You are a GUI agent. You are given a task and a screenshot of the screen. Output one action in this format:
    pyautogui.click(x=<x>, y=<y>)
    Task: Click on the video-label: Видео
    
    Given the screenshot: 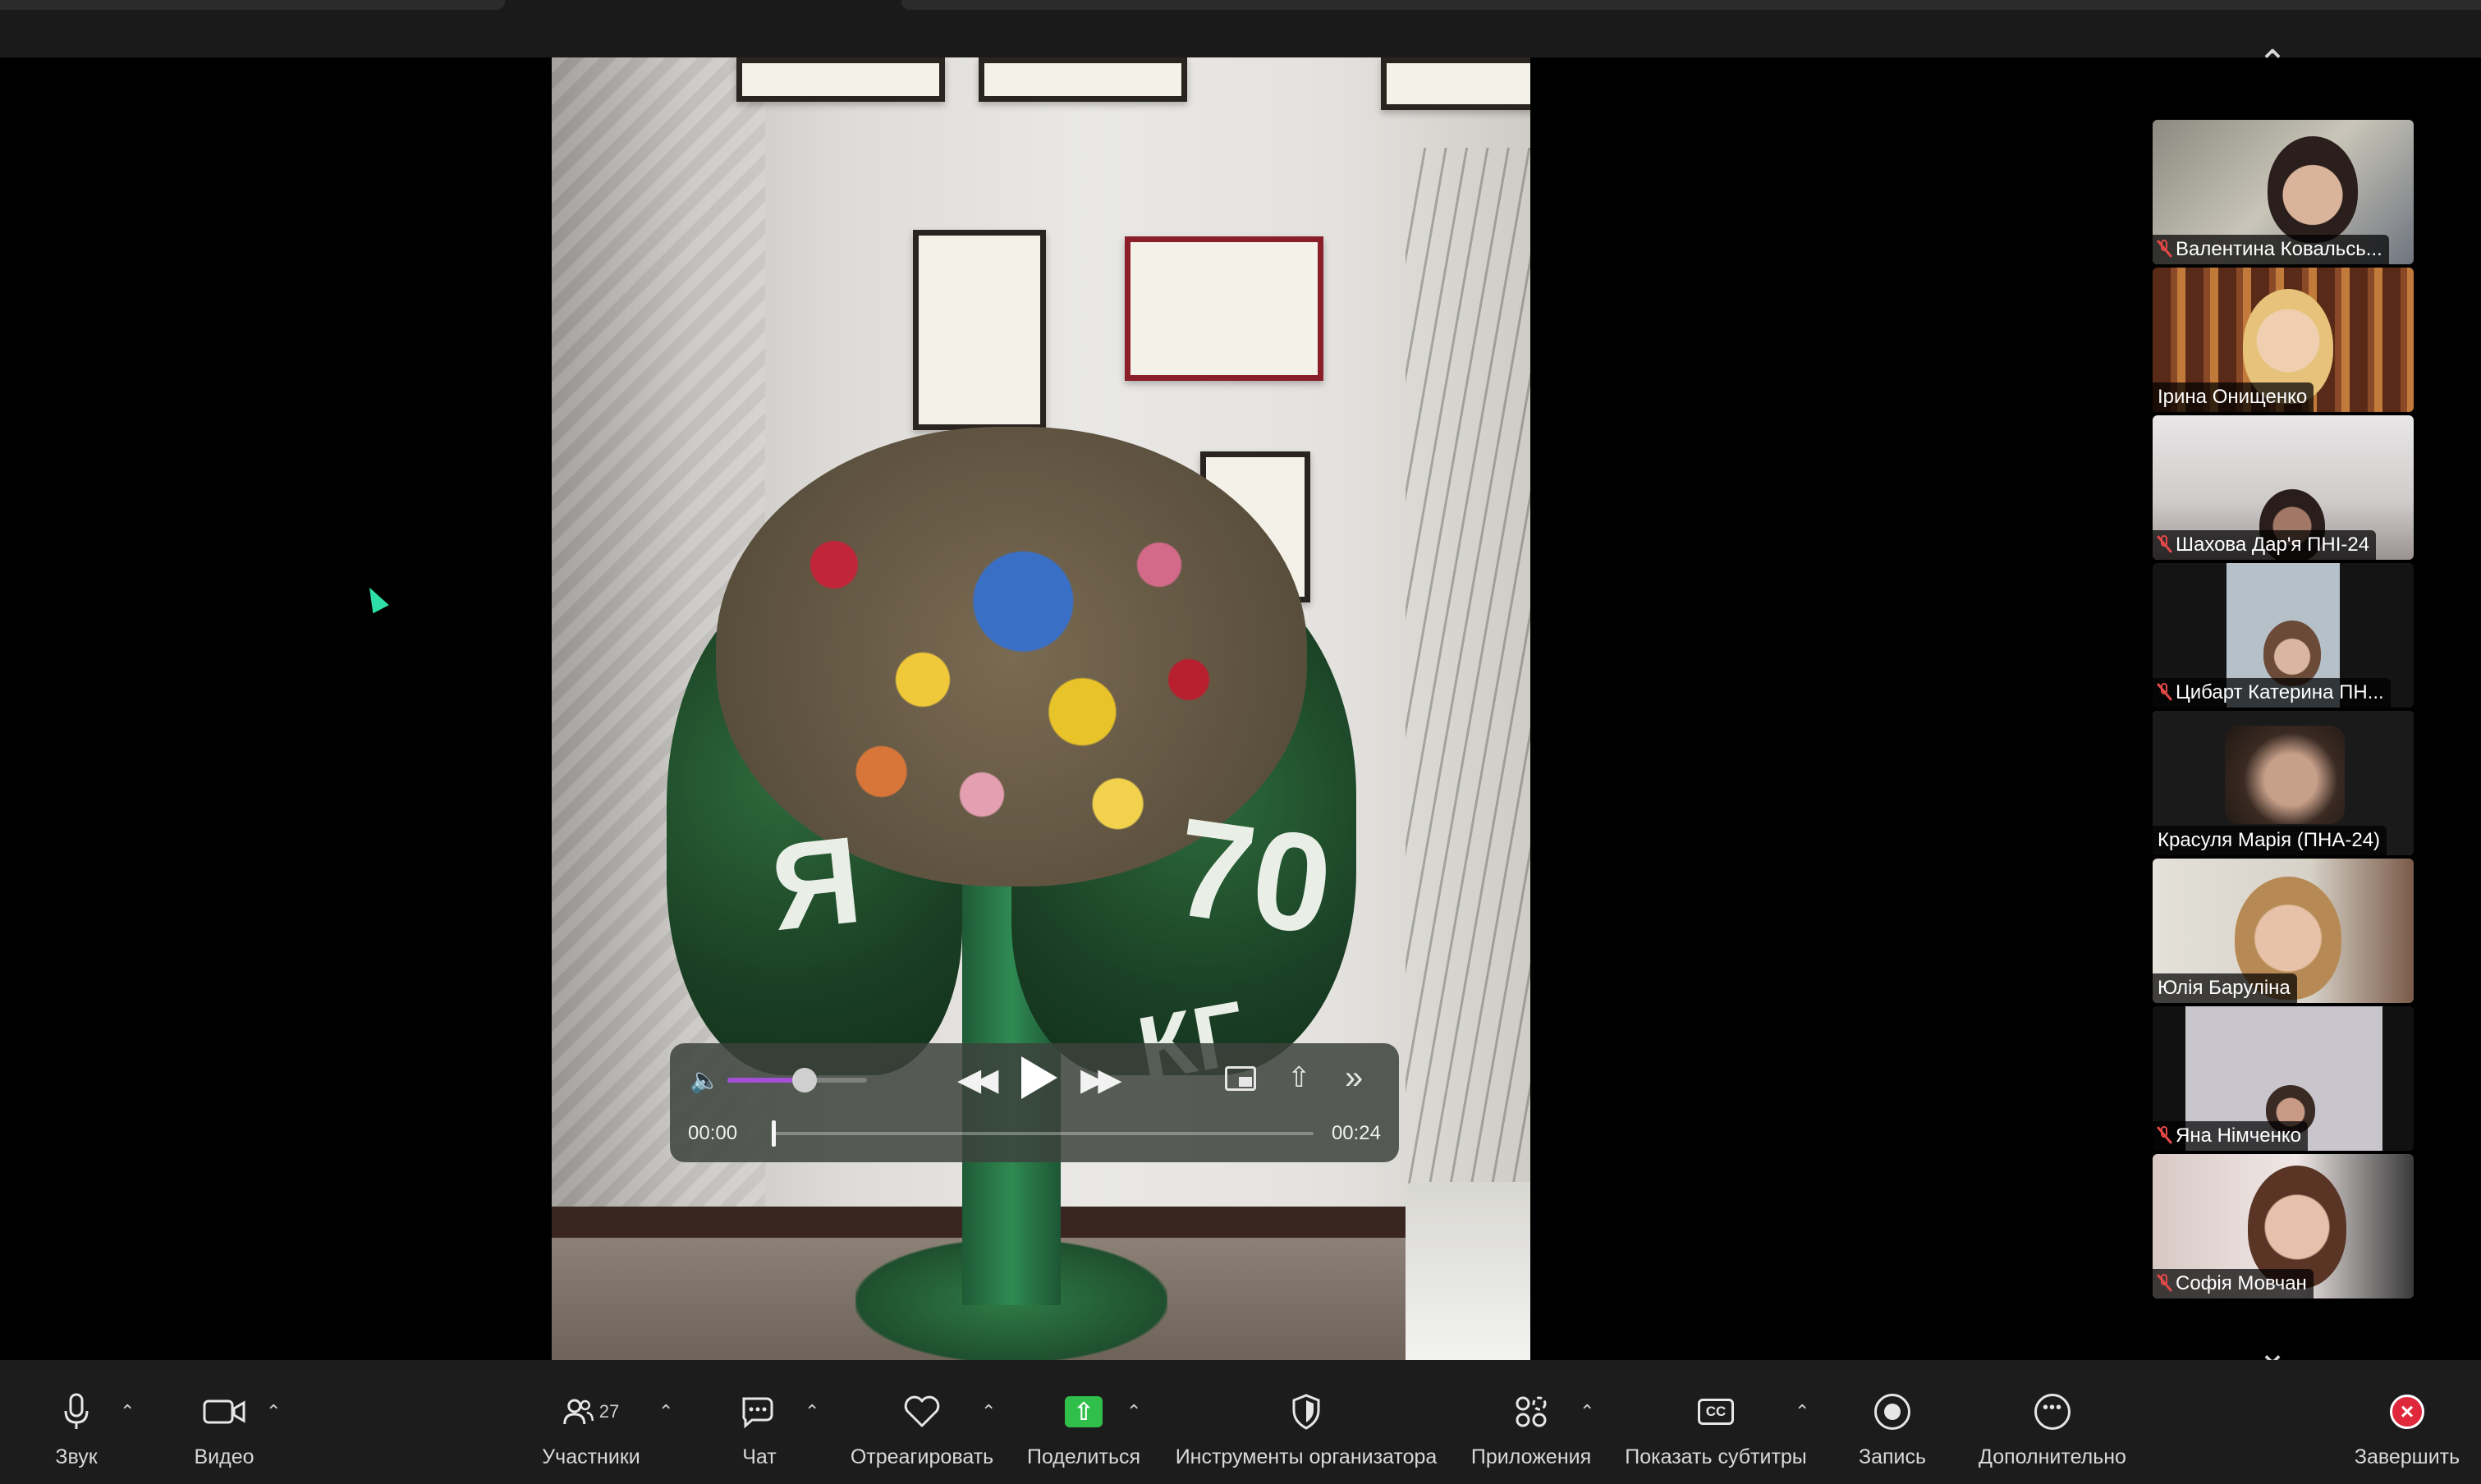 What is the action you would take?
    pyautogui.click(x=224, y=1456)
    